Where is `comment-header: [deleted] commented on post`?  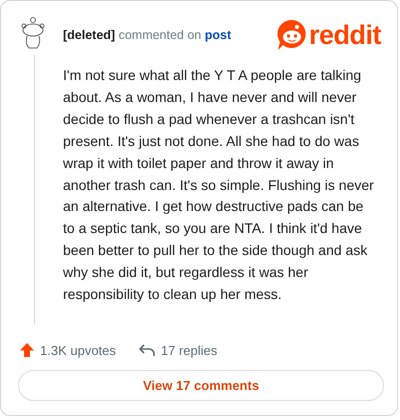
comment-header: [deleted] commented on post is located at coordinates (147, 35).